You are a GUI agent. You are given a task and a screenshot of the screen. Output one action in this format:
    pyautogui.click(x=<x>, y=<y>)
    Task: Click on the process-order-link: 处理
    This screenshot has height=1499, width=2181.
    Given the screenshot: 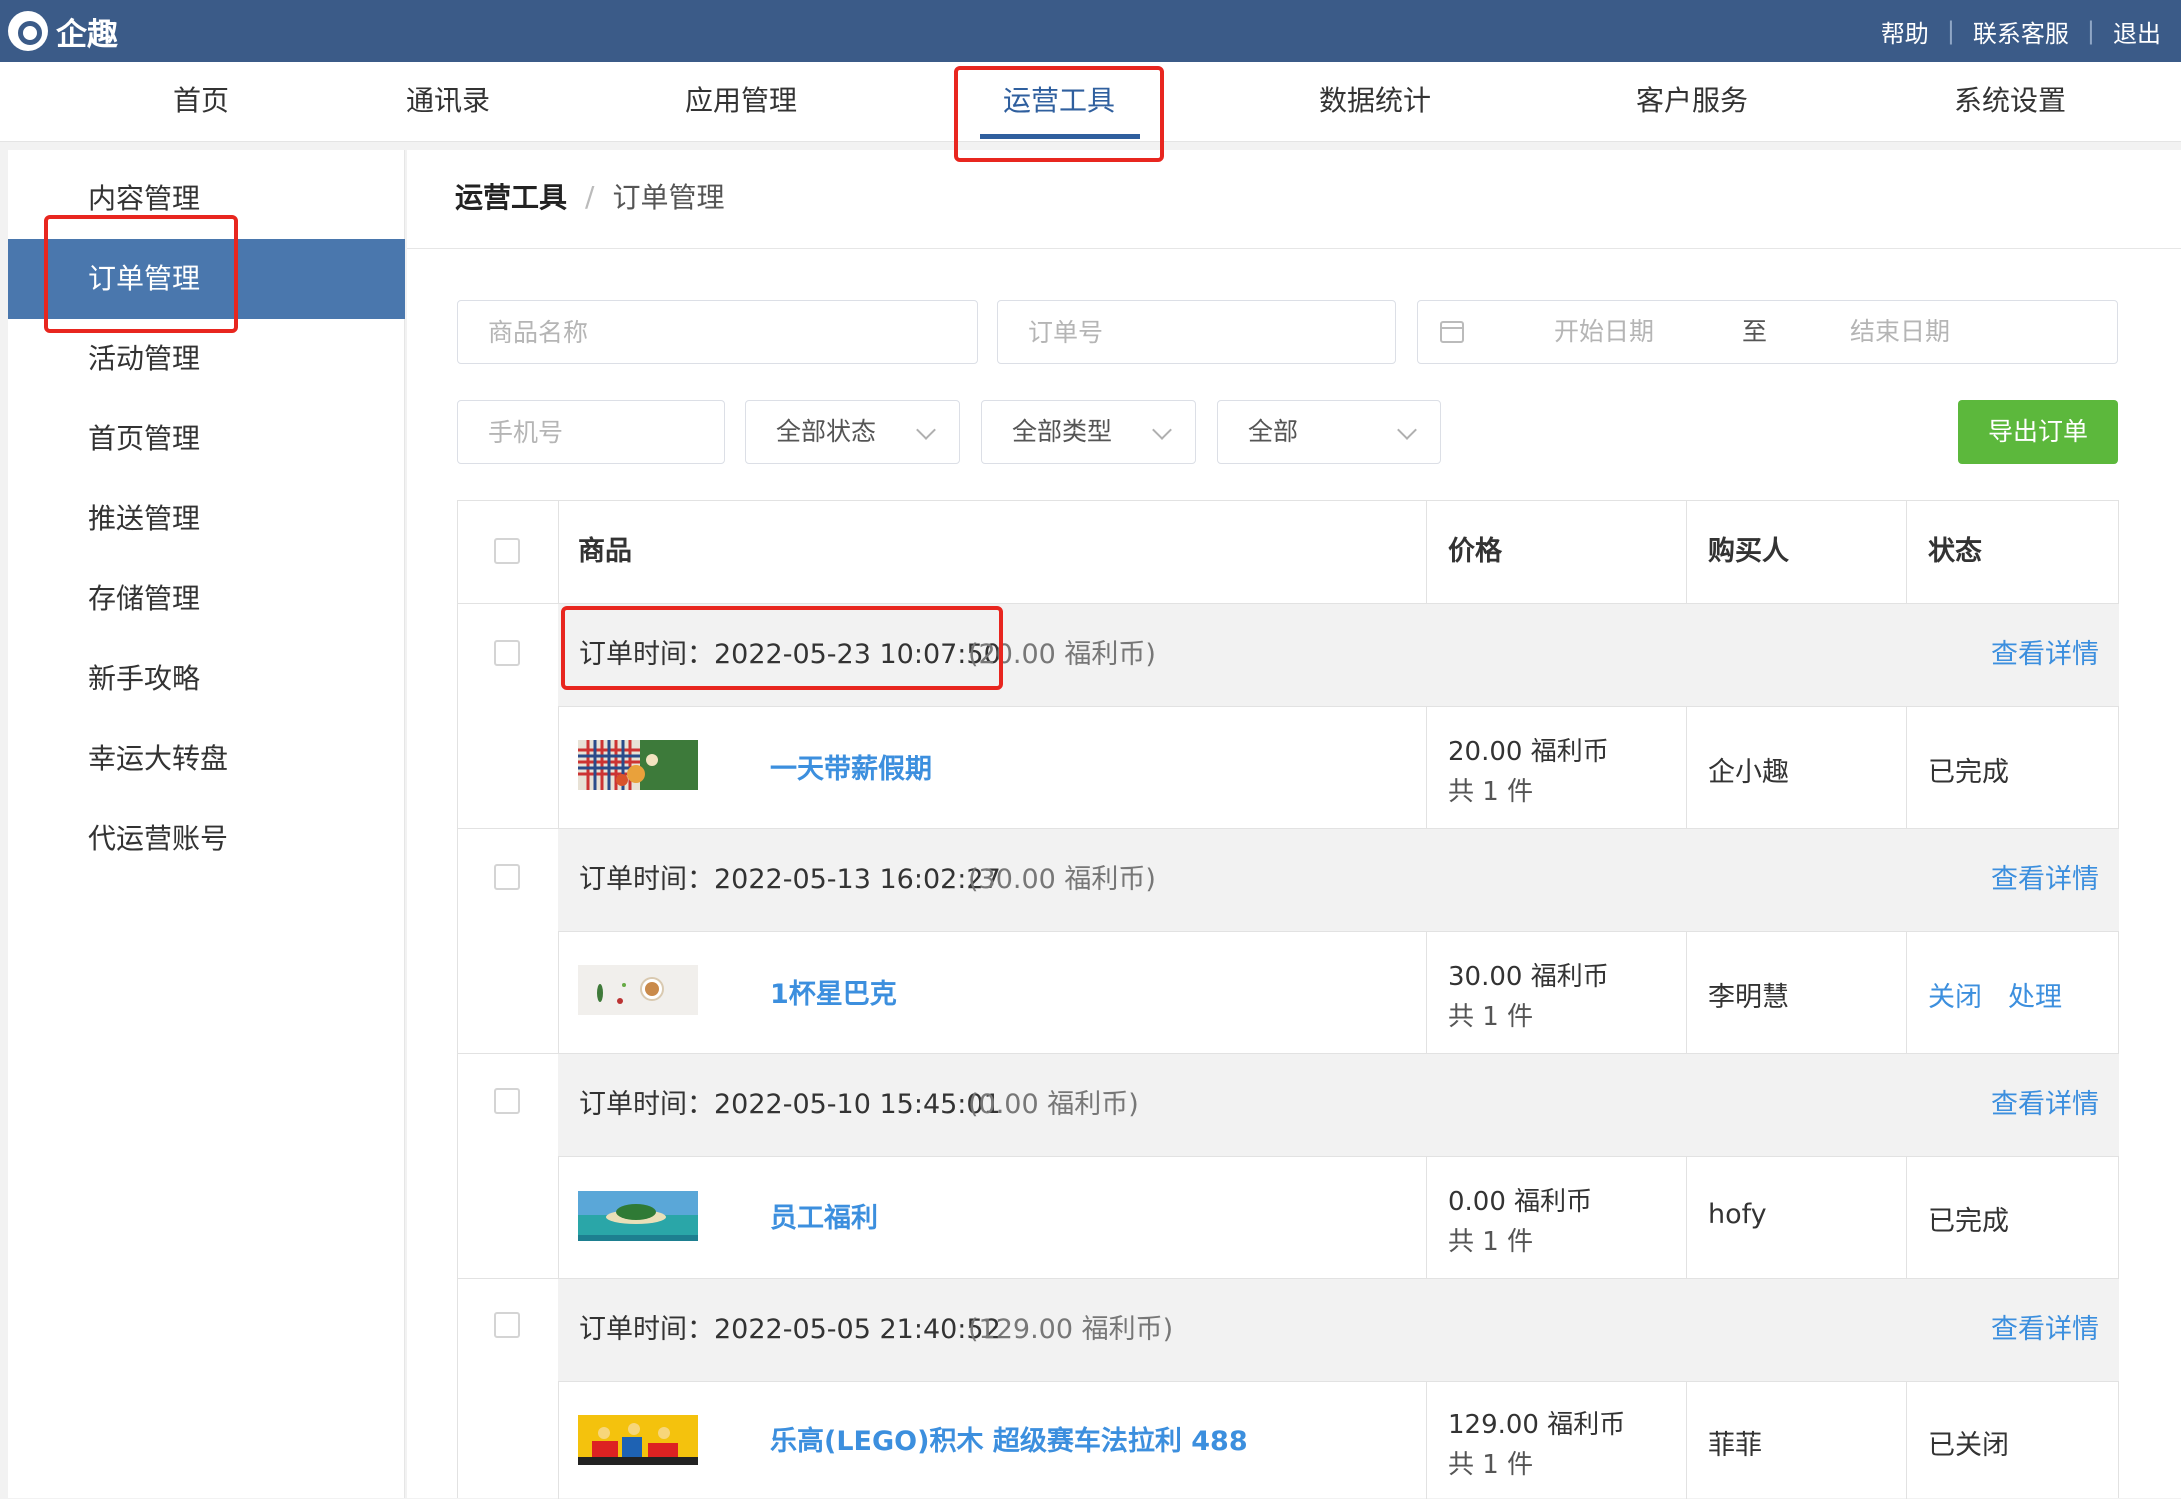 What is the action you would take?
    pyautogui.click(x=2035, y=994)
    